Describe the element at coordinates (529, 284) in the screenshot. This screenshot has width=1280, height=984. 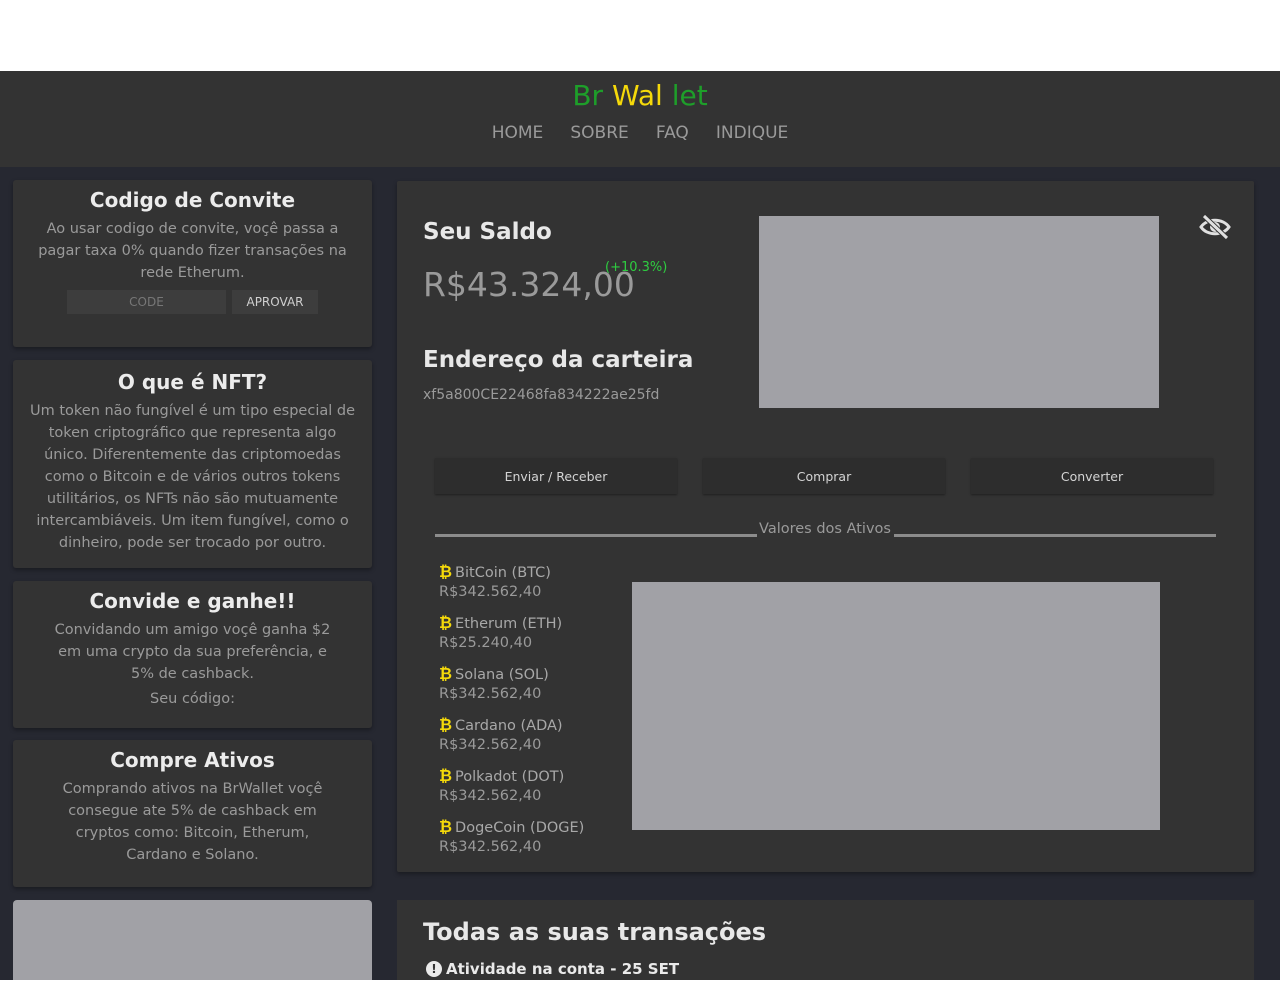
I see `balance-value: R$43.324,00` at that location.